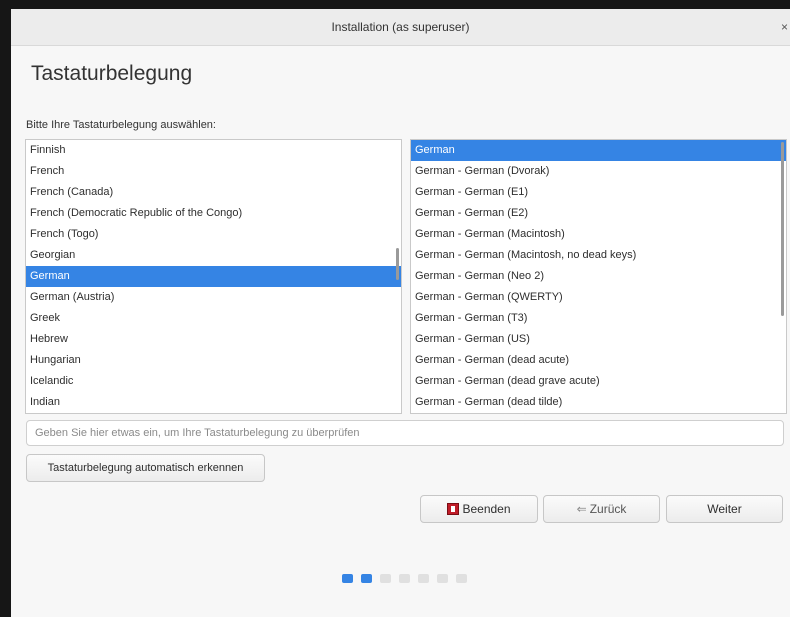 The width and height of the screenshot is (790, 617). Describe the element at coordinates (453, 509) in the screenshot. I see `quit-icon` at that location.